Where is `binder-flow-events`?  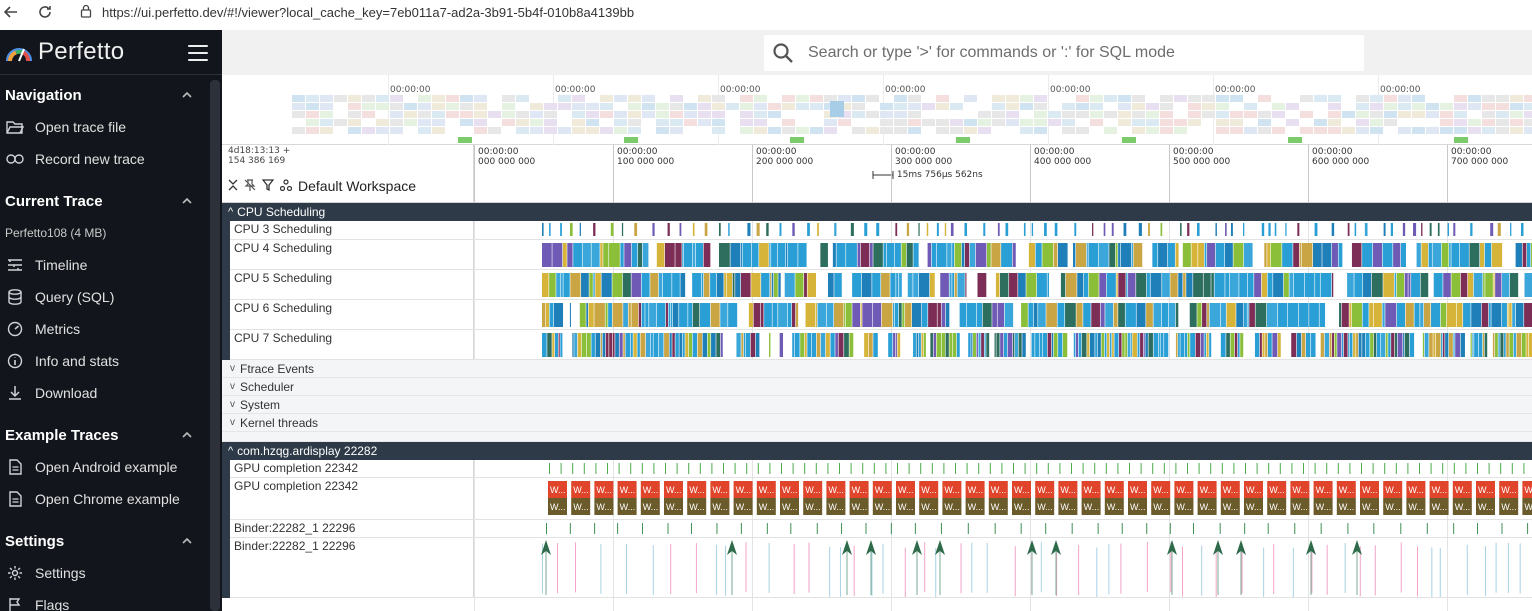
binder-flow-events is located at coordinates (1003, 567).